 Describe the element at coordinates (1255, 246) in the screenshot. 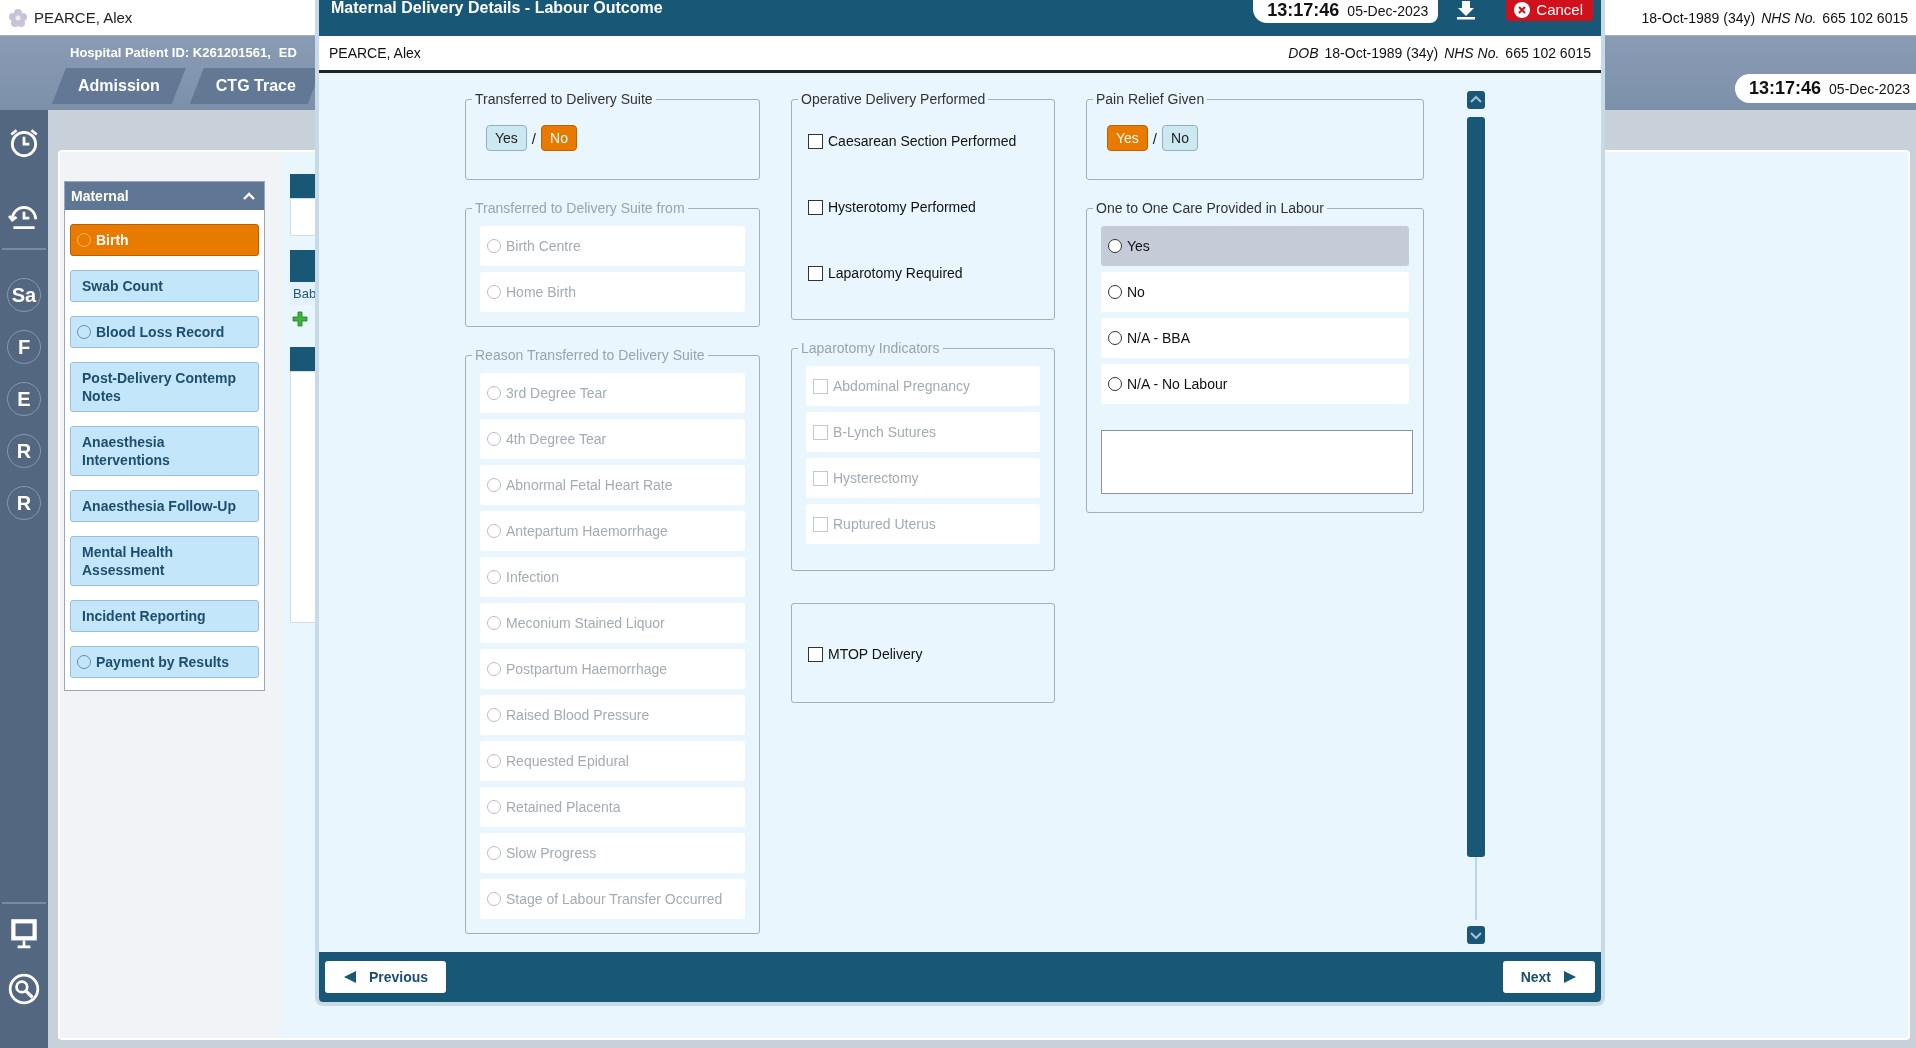

I see `radio-option: Yes` at that location.